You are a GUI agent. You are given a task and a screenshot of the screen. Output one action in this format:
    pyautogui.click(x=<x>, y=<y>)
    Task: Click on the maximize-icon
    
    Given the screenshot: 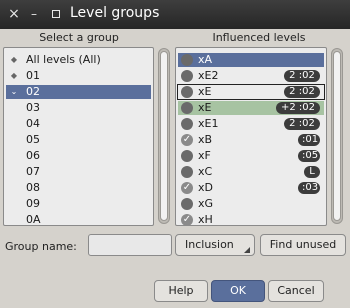 What is the action you would take?
    pyautogui.click(x=56, y=14)
    